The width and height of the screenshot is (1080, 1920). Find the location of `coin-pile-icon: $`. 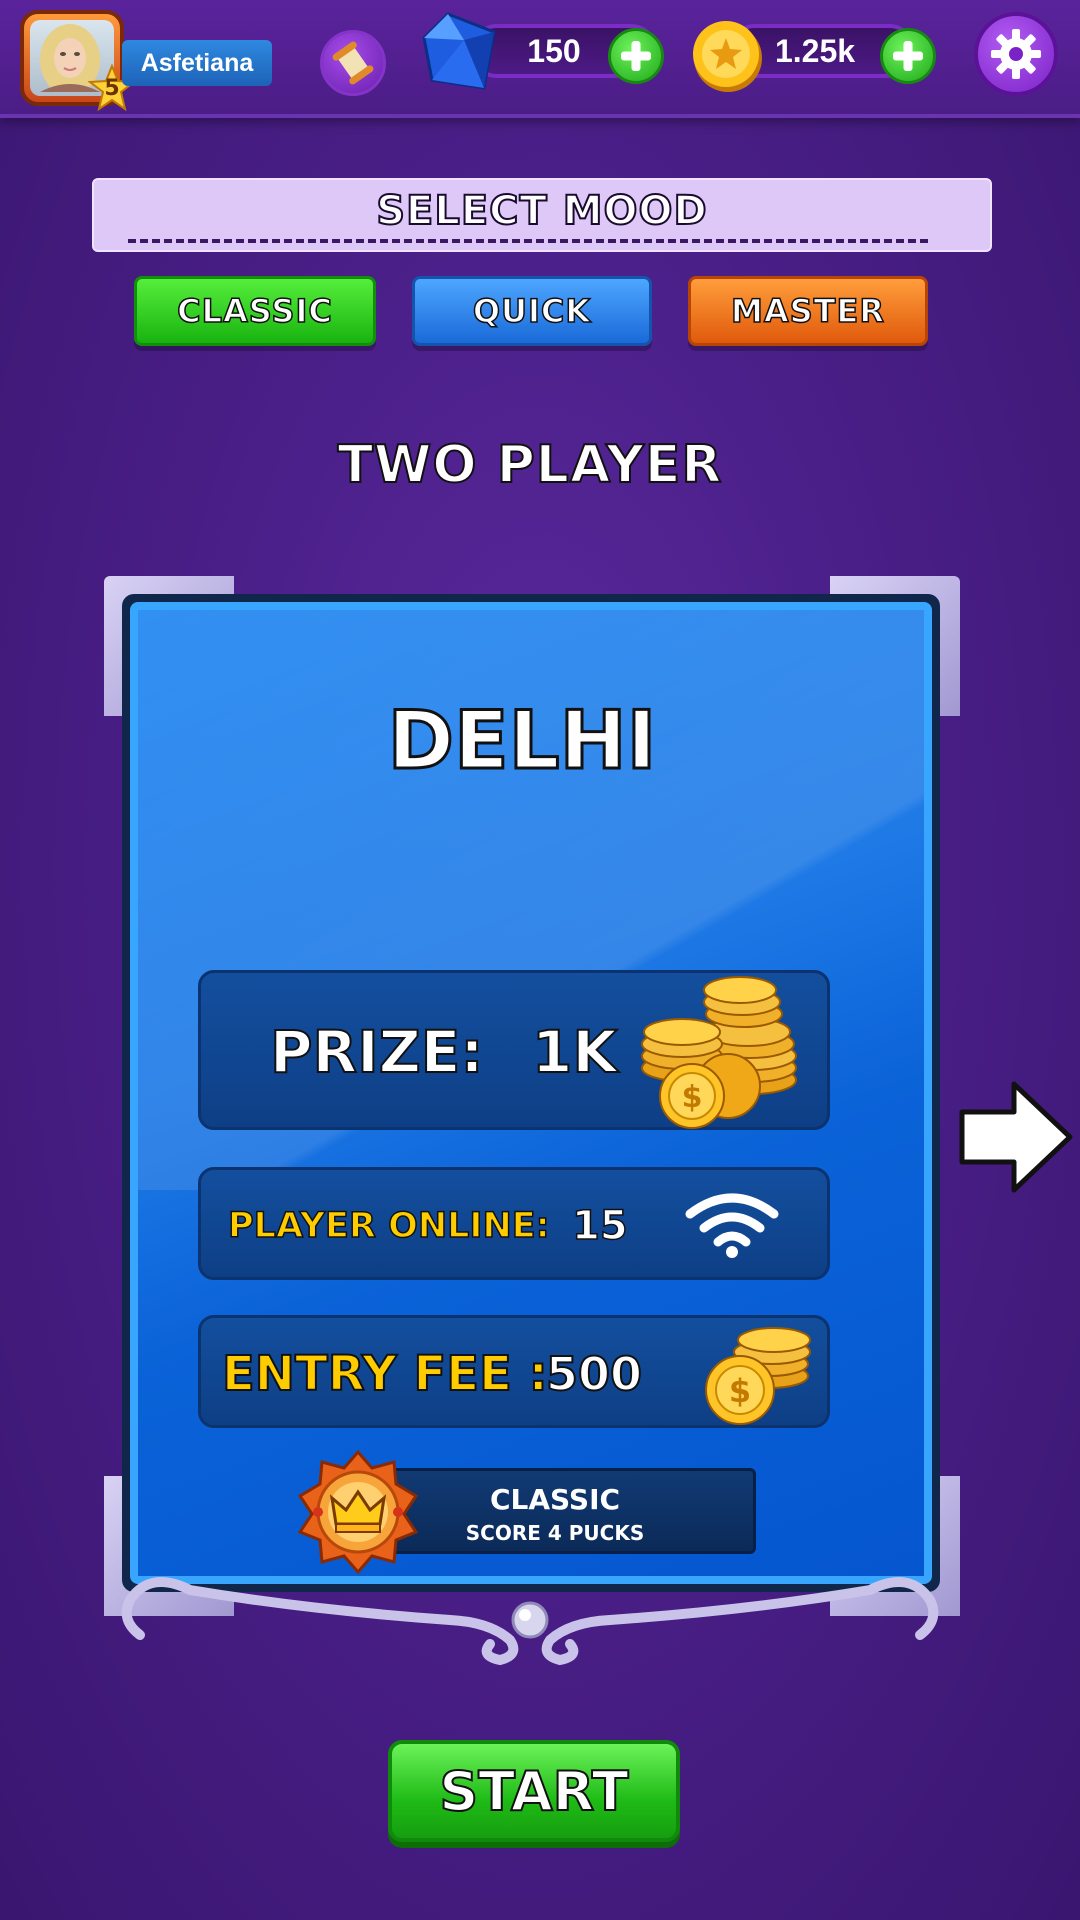

coin-pile-icon: $ is located at coordinates (758, 1376).